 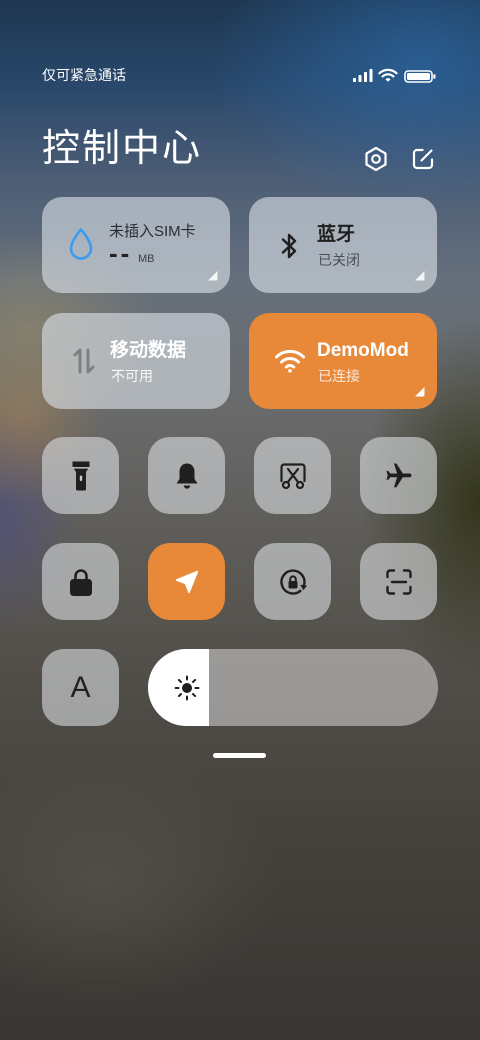 I want to click on rotation-lock-icon, so click(x=293, y=581).